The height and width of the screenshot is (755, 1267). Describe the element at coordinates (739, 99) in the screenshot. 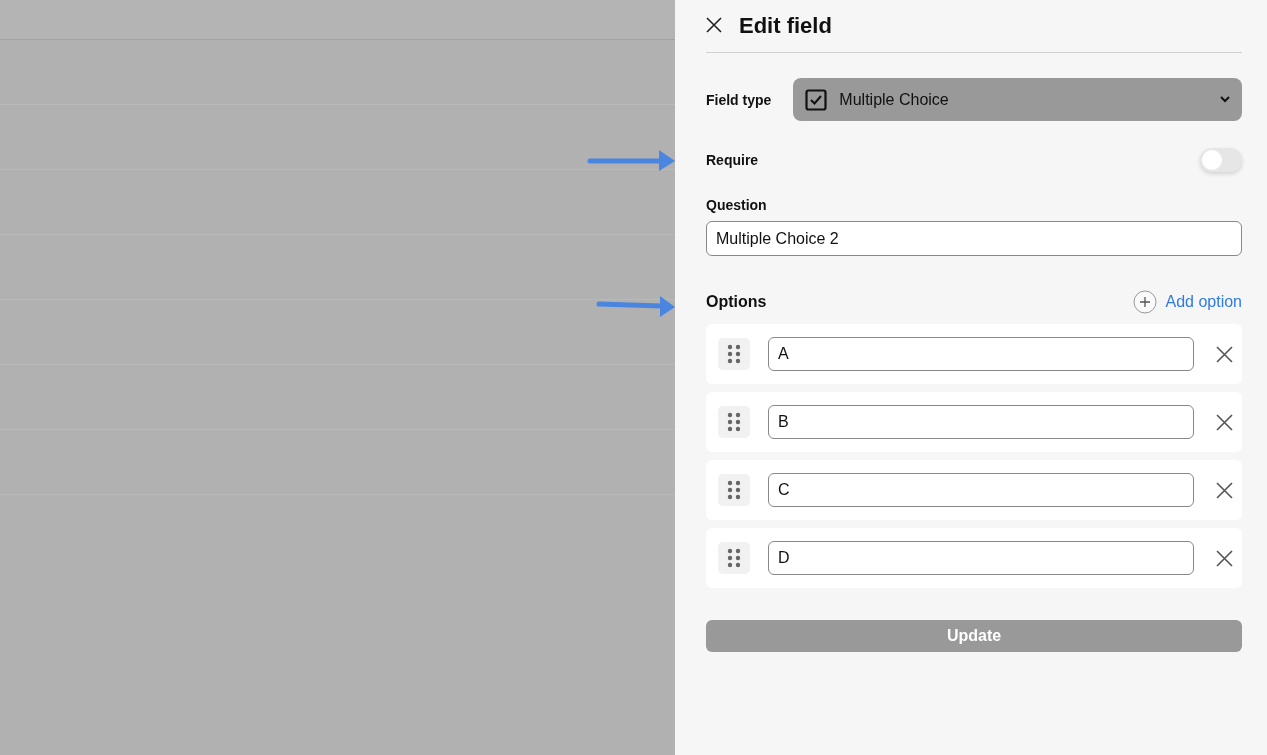

I see `field-label: Field type` at that location.